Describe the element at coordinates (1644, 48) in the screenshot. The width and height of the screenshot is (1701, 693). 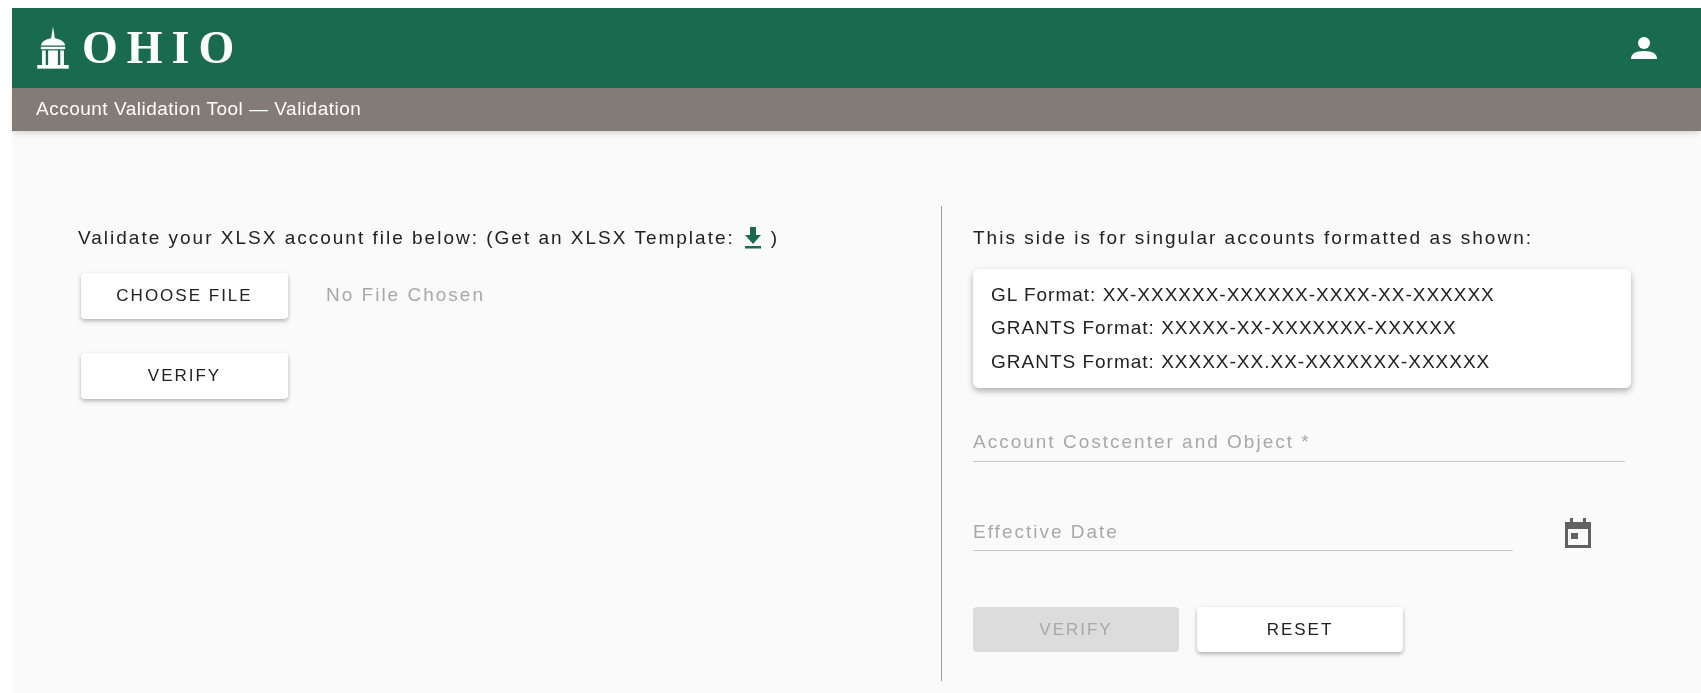
I see `user-icon` at that location.